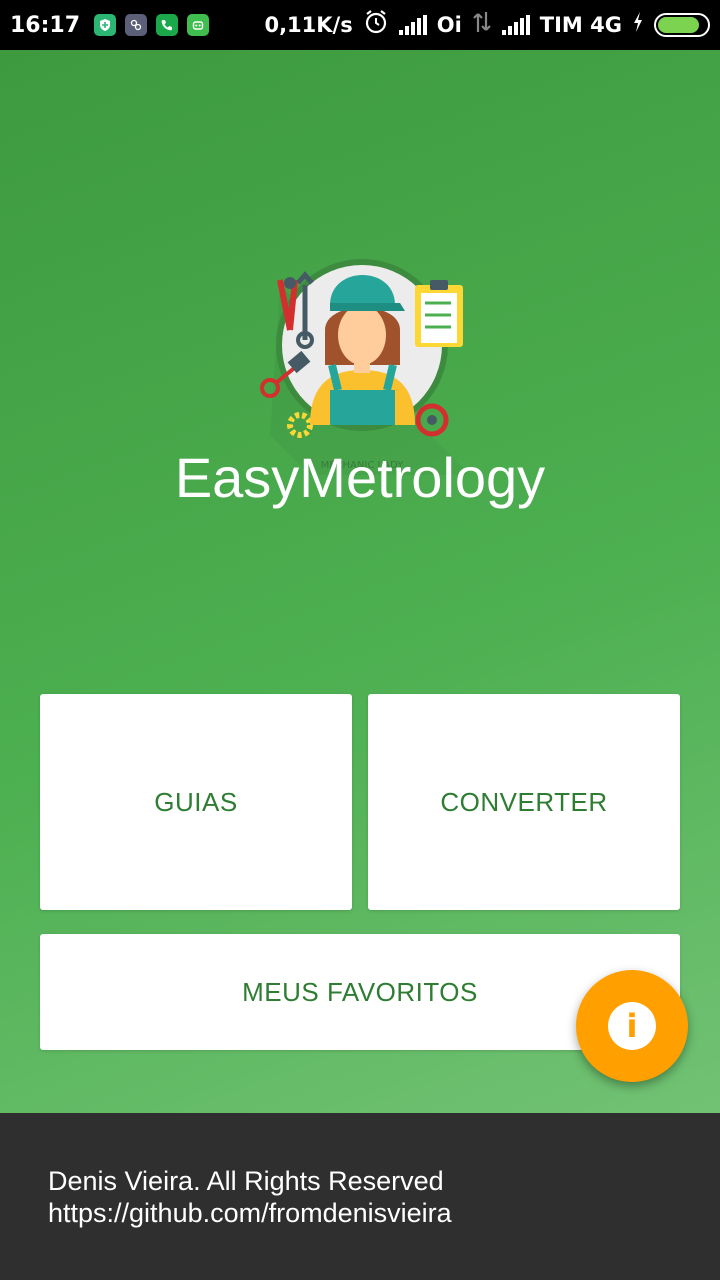 This screenshot has width=720, height=1280. I want to click on android-icon, so click(198, 25).